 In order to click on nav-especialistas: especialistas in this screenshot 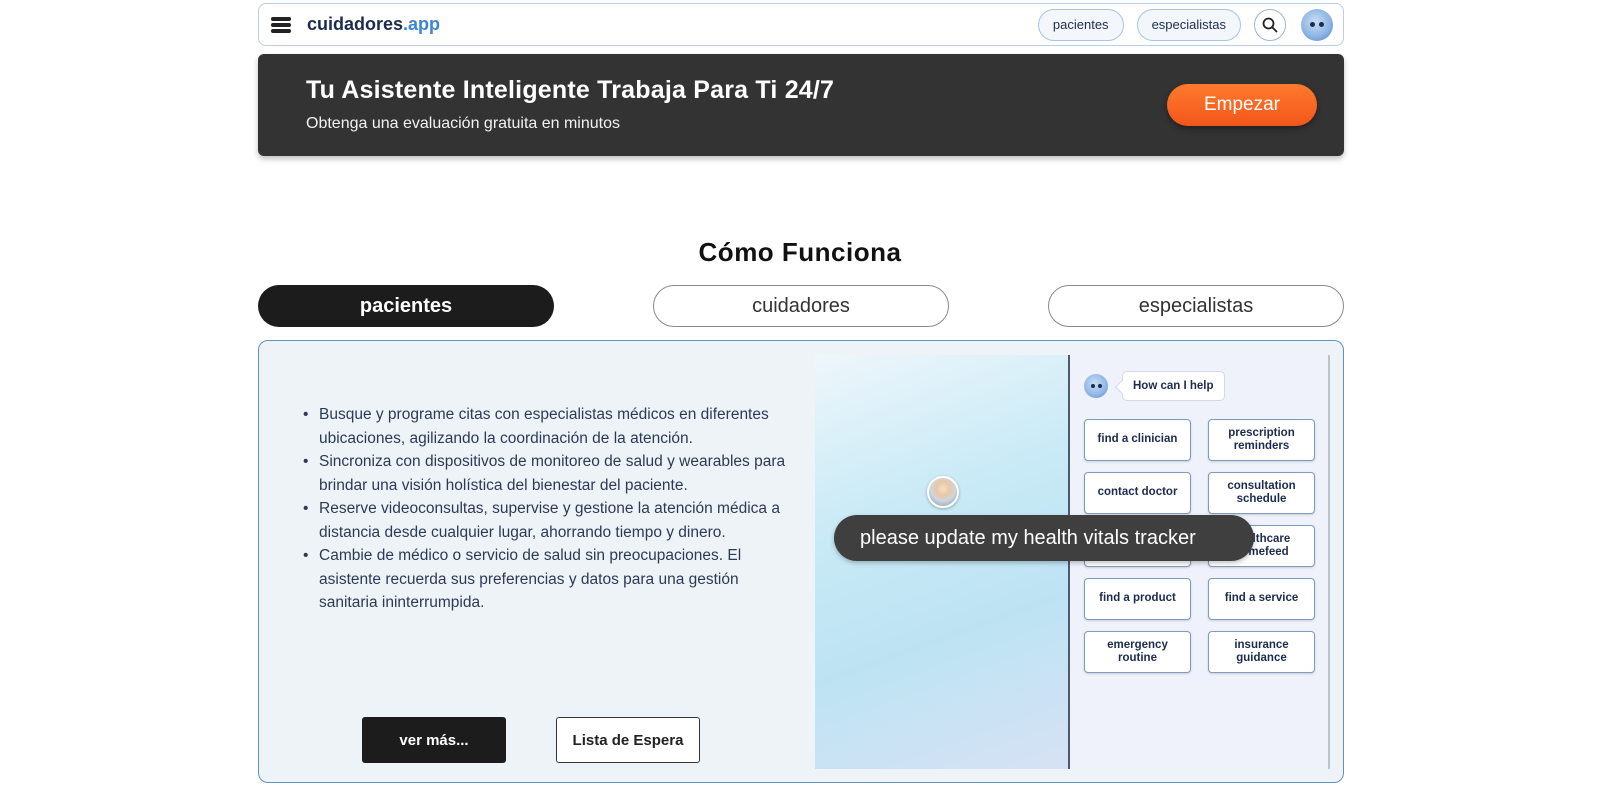, I will do `click(1188, 24)`.